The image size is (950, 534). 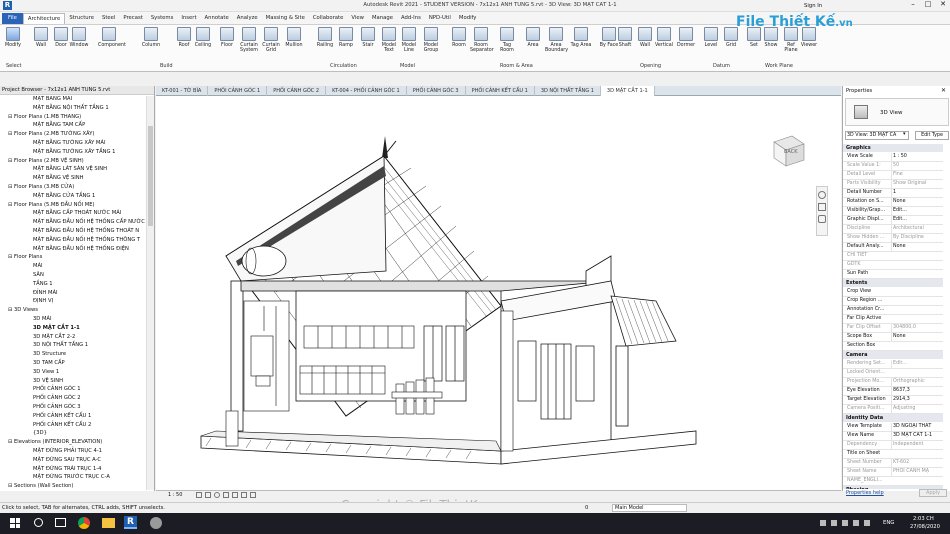 What do you see at coordinates (112, 37) in the screenshot?
I see `ribbon-button-component: Component` at bounding box center [112, 37].